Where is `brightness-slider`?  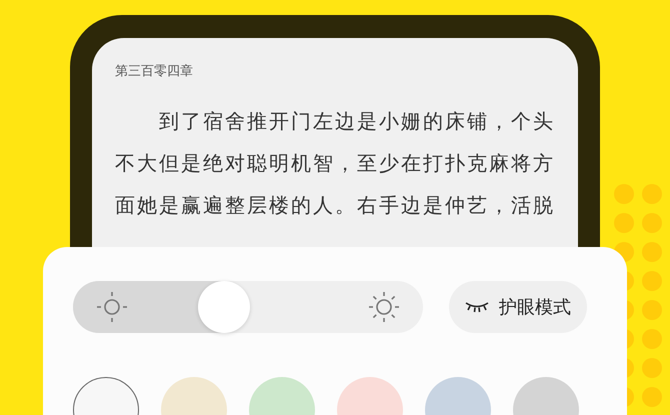
brightness-slider is located at coordinates (248, 307).